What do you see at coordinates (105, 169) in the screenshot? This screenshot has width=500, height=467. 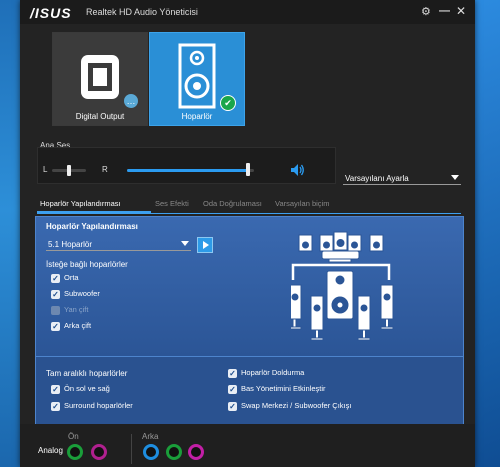 I see `balance-right-label: R` at bounding box center [105, 169].